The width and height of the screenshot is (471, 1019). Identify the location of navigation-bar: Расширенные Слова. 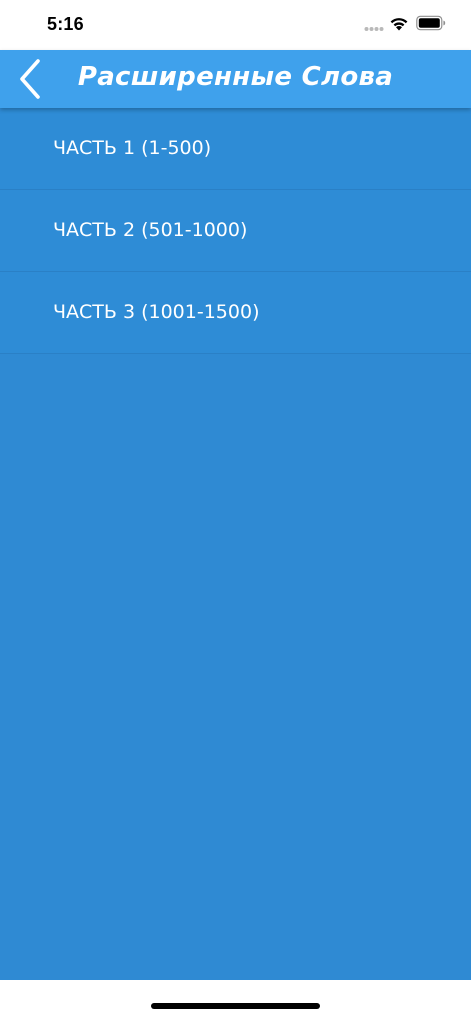
(235, 79).